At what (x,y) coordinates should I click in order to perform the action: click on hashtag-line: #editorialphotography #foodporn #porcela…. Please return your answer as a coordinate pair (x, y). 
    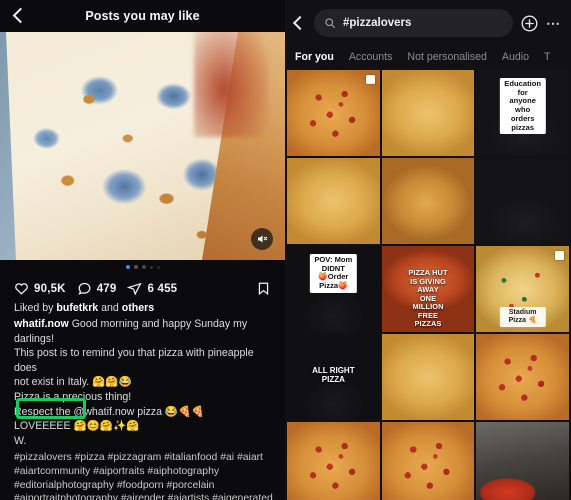
    Looking at the image, I should click on (142, 486).